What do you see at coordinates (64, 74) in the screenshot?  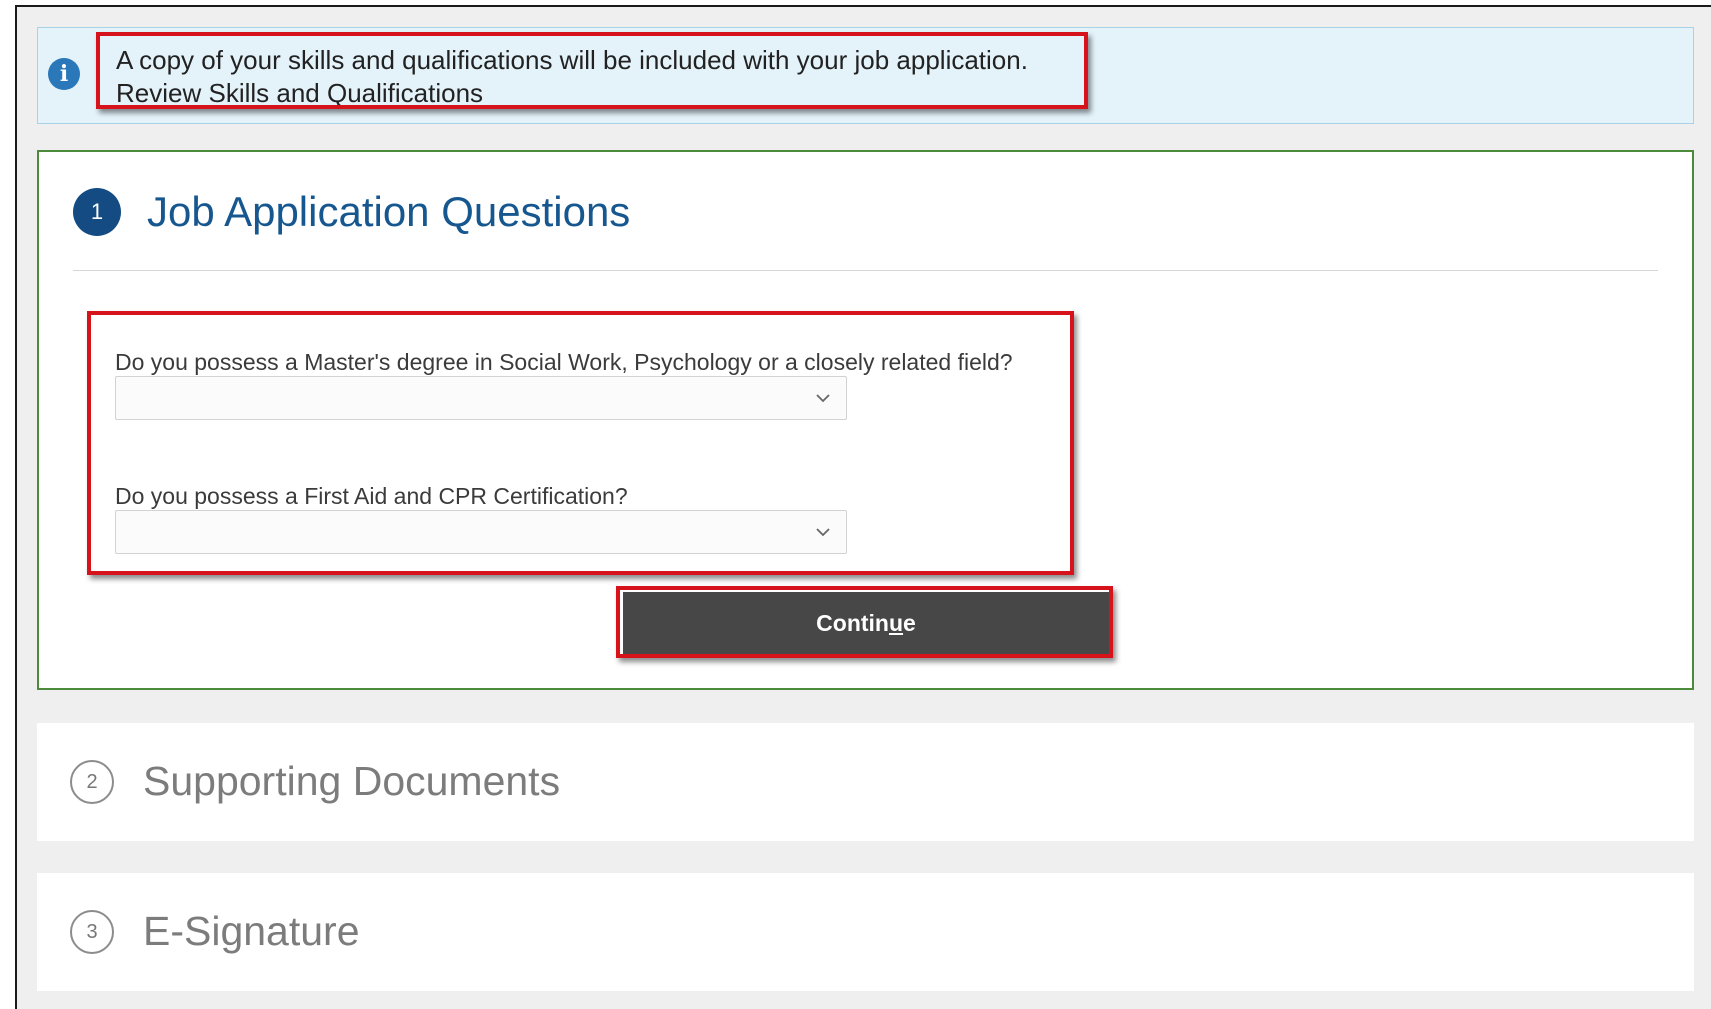 I see `info-icon: i` at bounding box center [64, 74].